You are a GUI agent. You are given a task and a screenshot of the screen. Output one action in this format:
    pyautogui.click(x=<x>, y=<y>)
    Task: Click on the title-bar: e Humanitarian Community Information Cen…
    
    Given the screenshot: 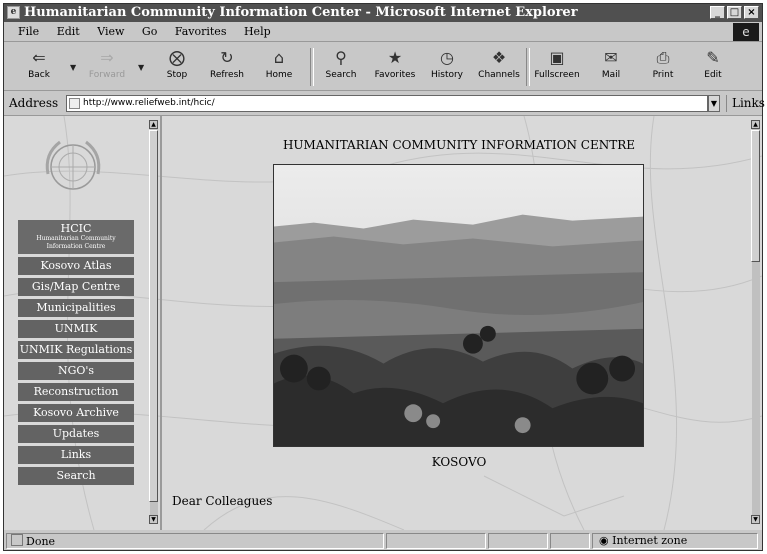 What is the action you would take?
    pyautogui.click(x=383, y=13)
    